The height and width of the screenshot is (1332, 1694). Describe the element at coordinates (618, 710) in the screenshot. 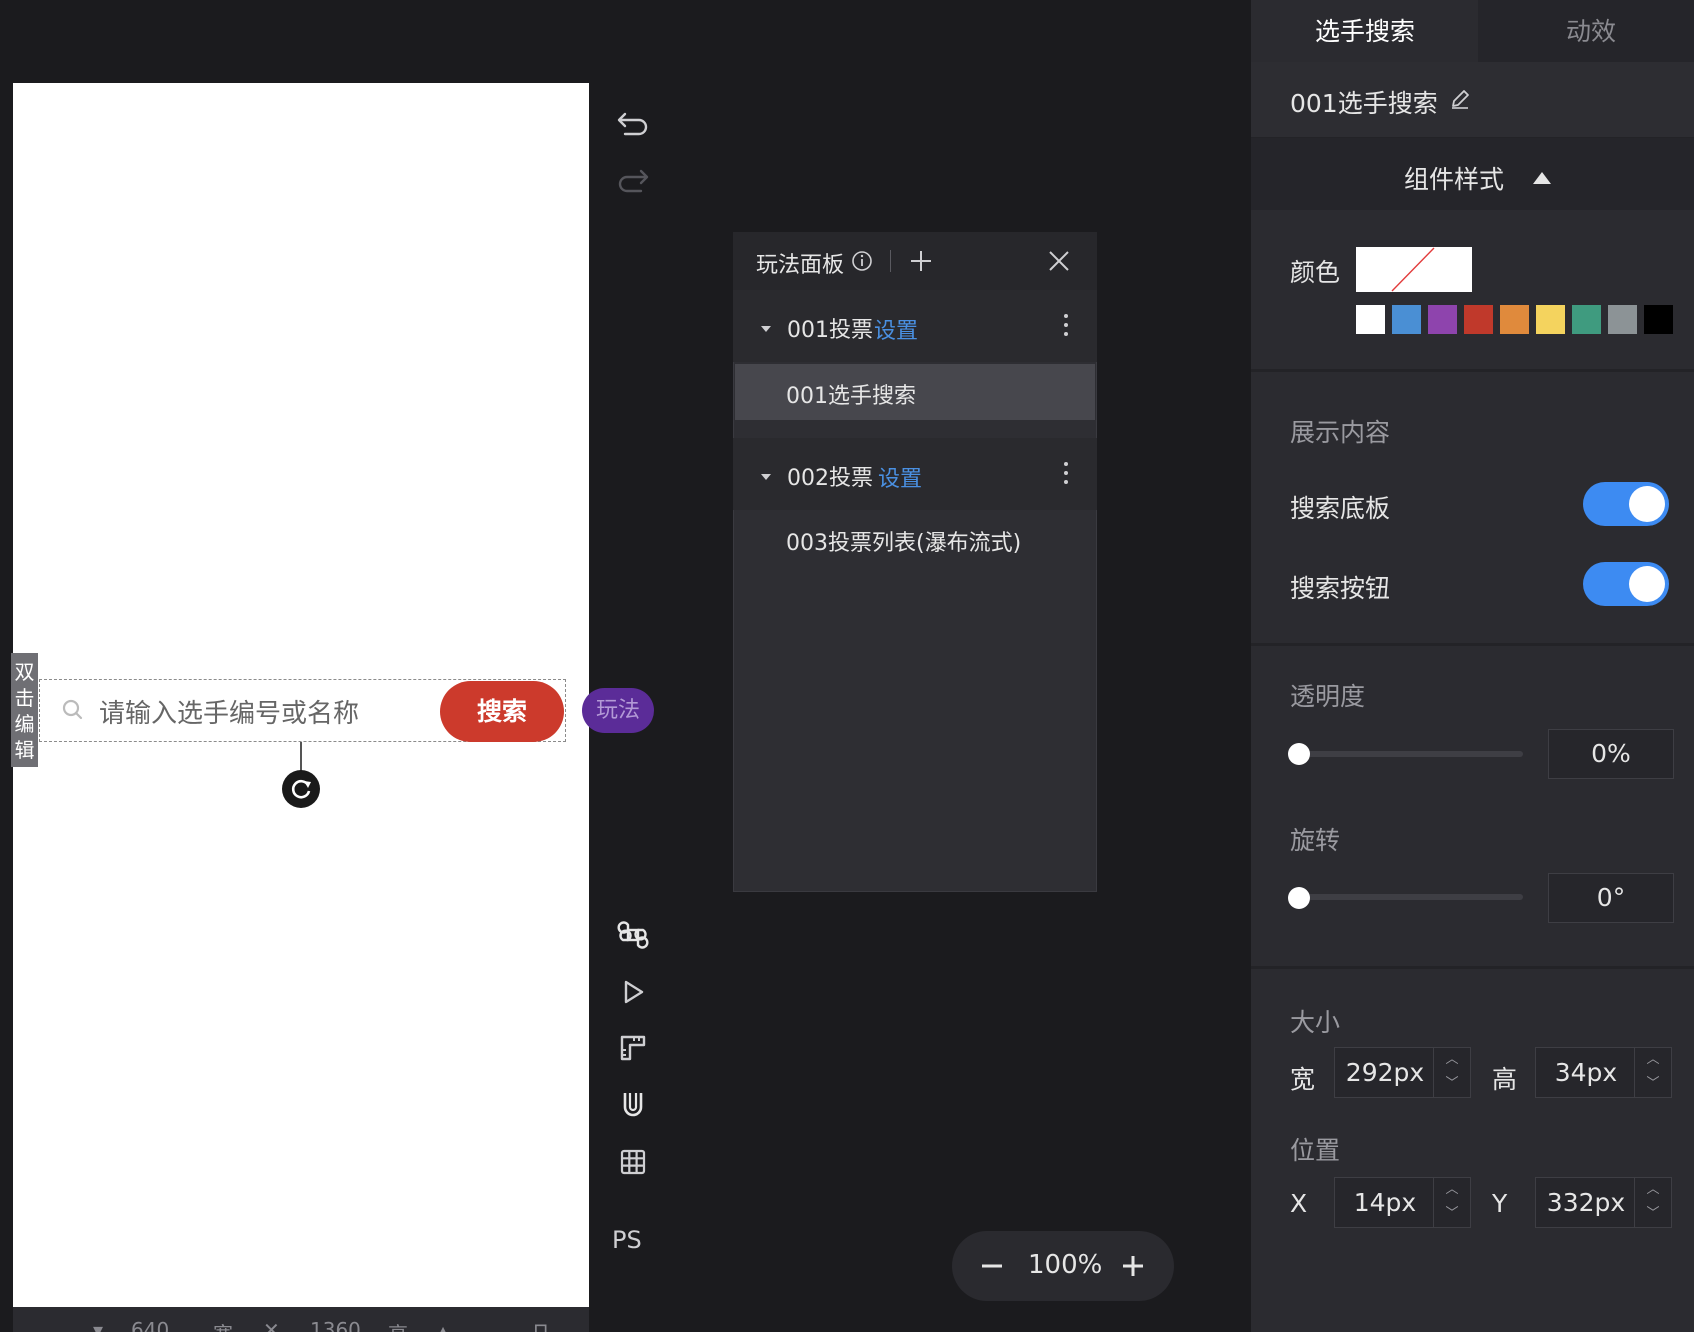

I see `play-tag: 玩法` at that location.